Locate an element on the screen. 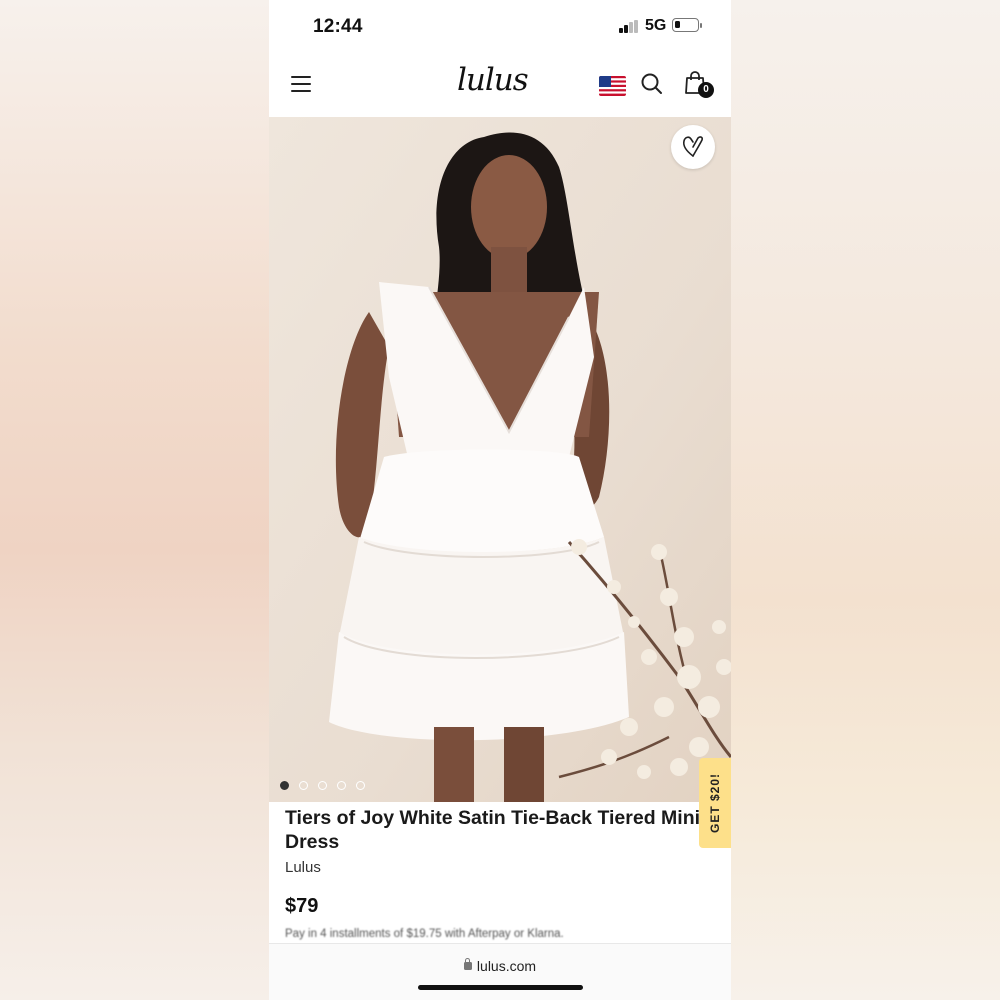  browser-url-bar: lulus.com is located at coordinates (500, 971).